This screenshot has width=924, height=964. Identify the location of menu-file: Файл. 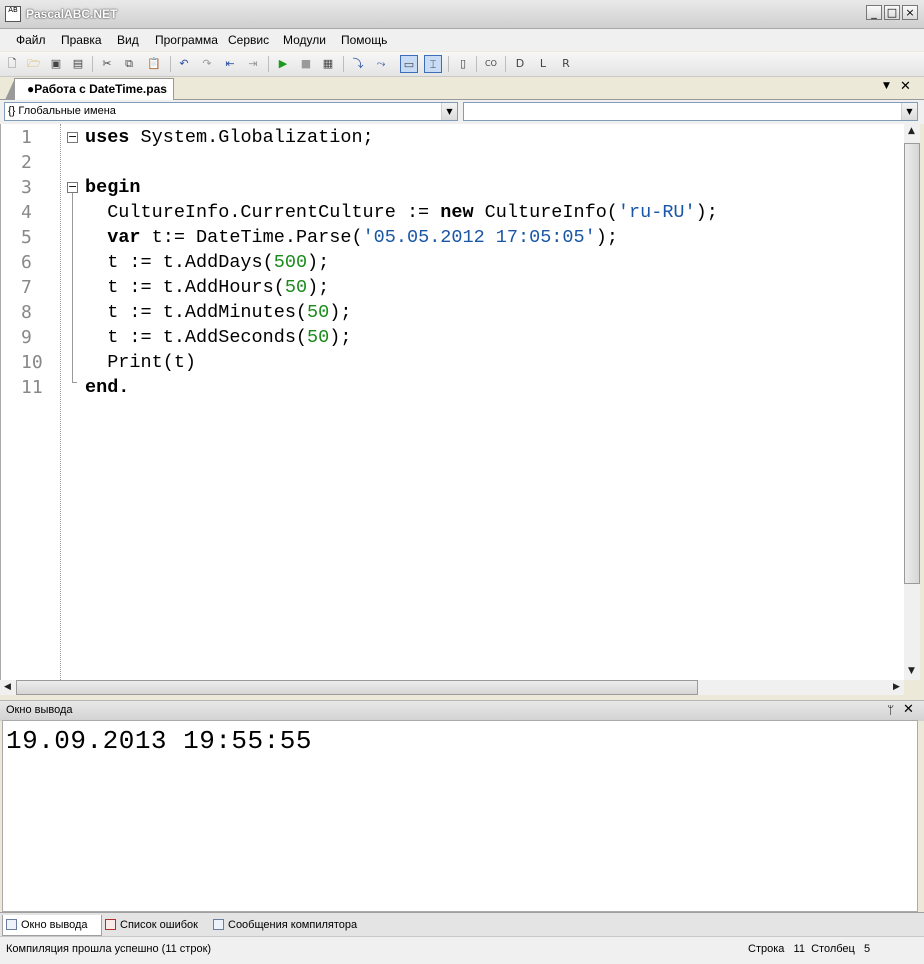
(31, 40).